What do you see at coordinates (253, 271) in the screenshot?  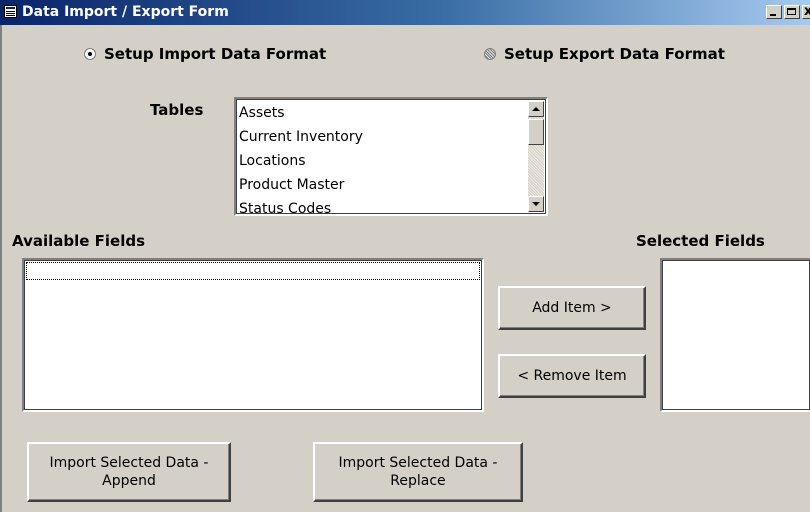 I see `focus-row` at bounding box center [253, 271].